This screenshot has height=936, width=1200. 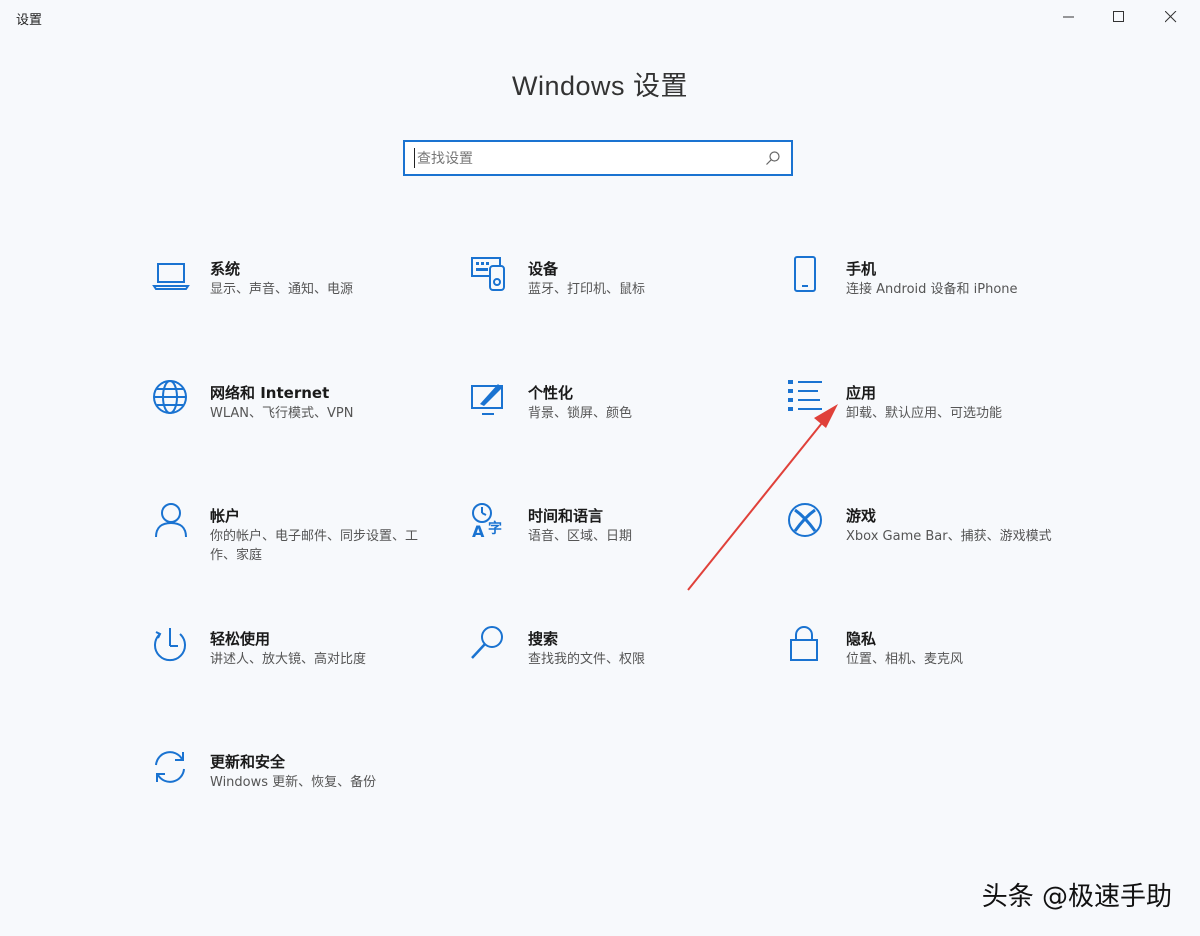 What do you see at coordinates (543, 269) in the screenshot?
I see `tile-title: 设备` at bounding box center [543, 269].